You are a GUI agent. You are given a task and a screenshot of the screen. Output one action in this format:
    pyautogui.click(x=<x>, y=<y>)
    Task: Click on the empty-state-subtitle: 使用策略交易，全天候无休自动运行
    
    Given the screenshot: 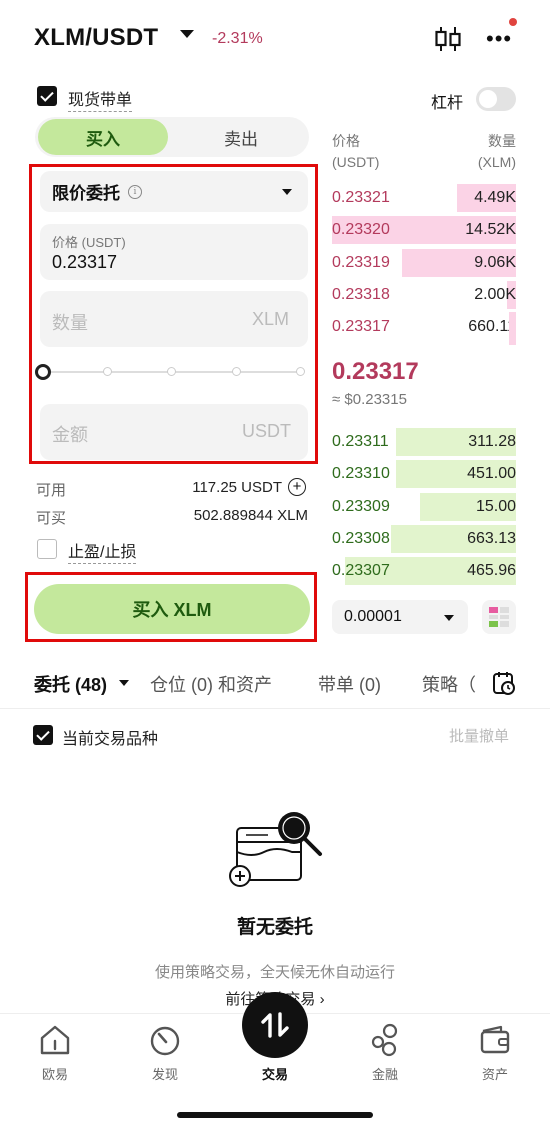 What is the action you would take?
    pyautogui.click(x=274, y=972)
    